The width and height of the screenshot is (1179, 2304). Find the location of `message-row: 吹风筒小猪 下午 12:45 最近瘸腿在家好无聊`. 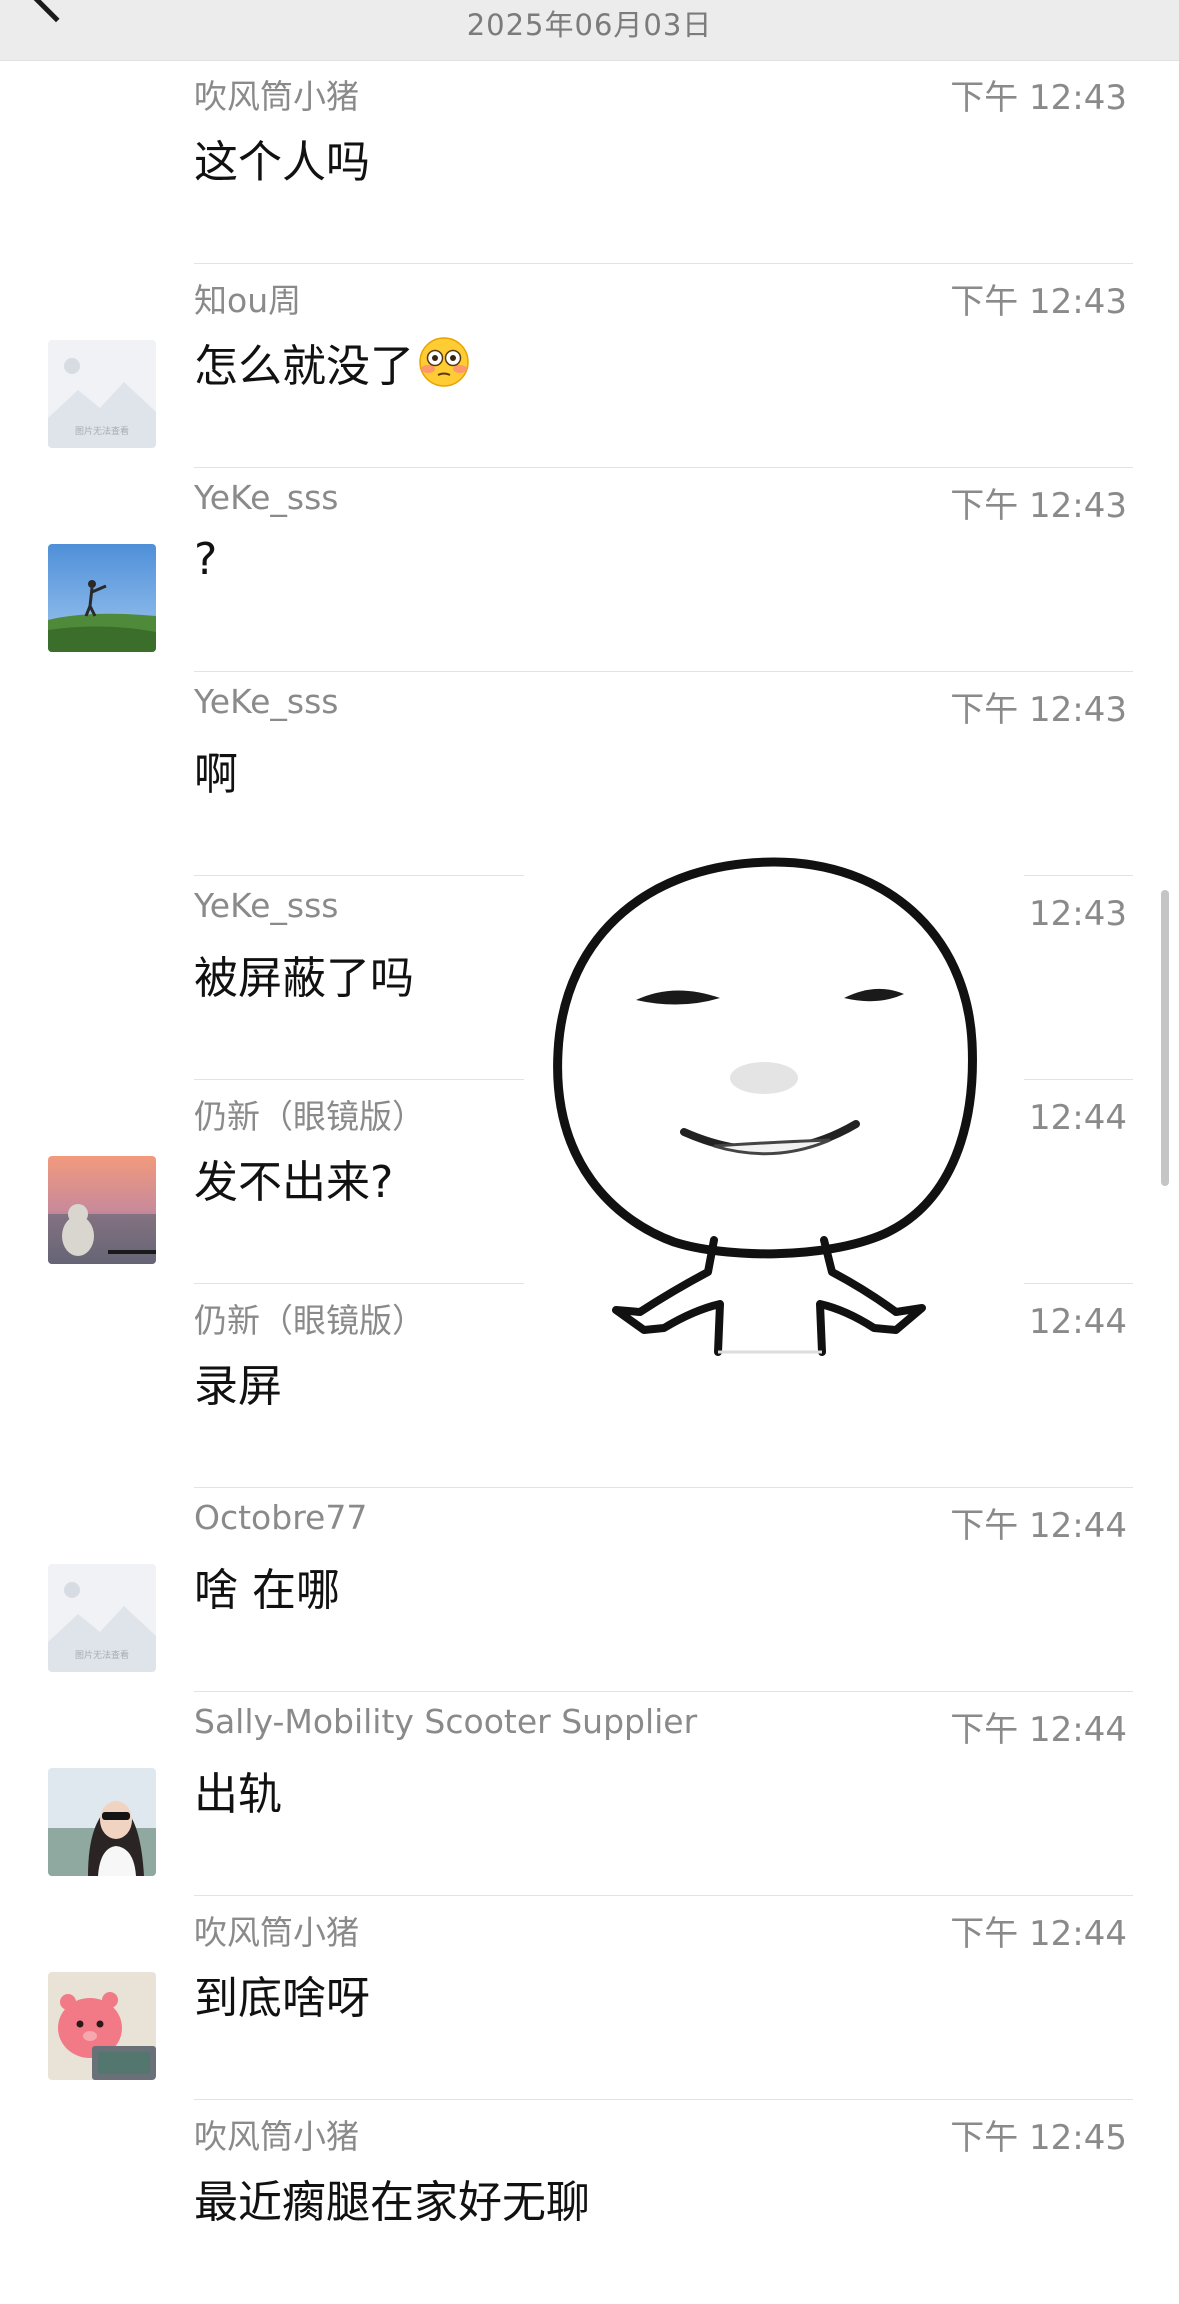

message-row: 吹风筒小猪 下午 12:45 最近瘸腿在家好无聊 is located at coordinates (589, 2202).